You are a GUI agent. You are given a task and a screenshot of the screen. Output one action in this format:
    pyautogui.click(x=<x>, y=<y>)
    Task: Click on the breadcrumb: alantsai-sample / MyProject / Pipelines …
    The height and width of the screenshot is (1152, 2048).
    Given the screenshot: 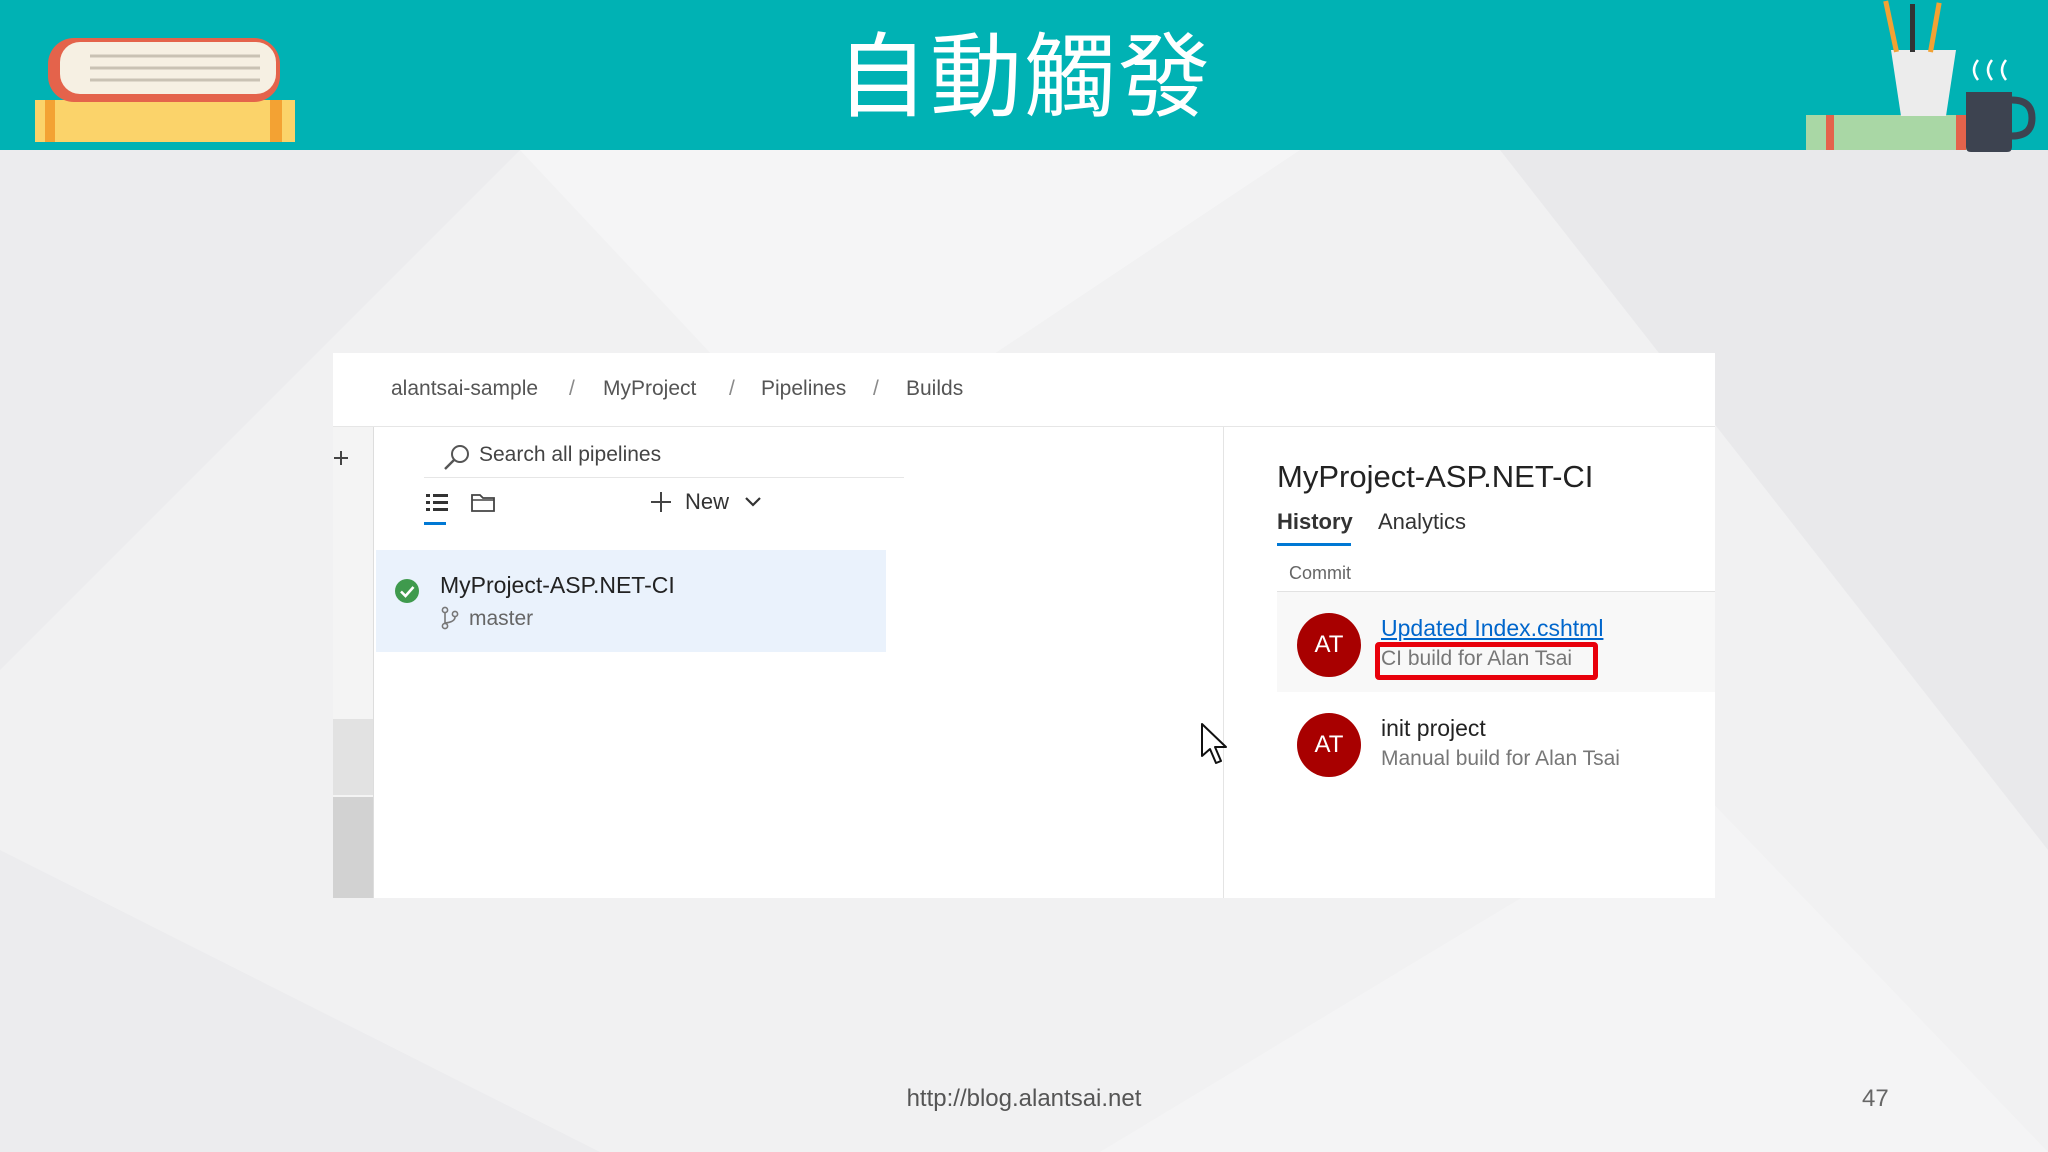 What is the action you would take?
    pyautogui.click(x=1024, y=390)
    